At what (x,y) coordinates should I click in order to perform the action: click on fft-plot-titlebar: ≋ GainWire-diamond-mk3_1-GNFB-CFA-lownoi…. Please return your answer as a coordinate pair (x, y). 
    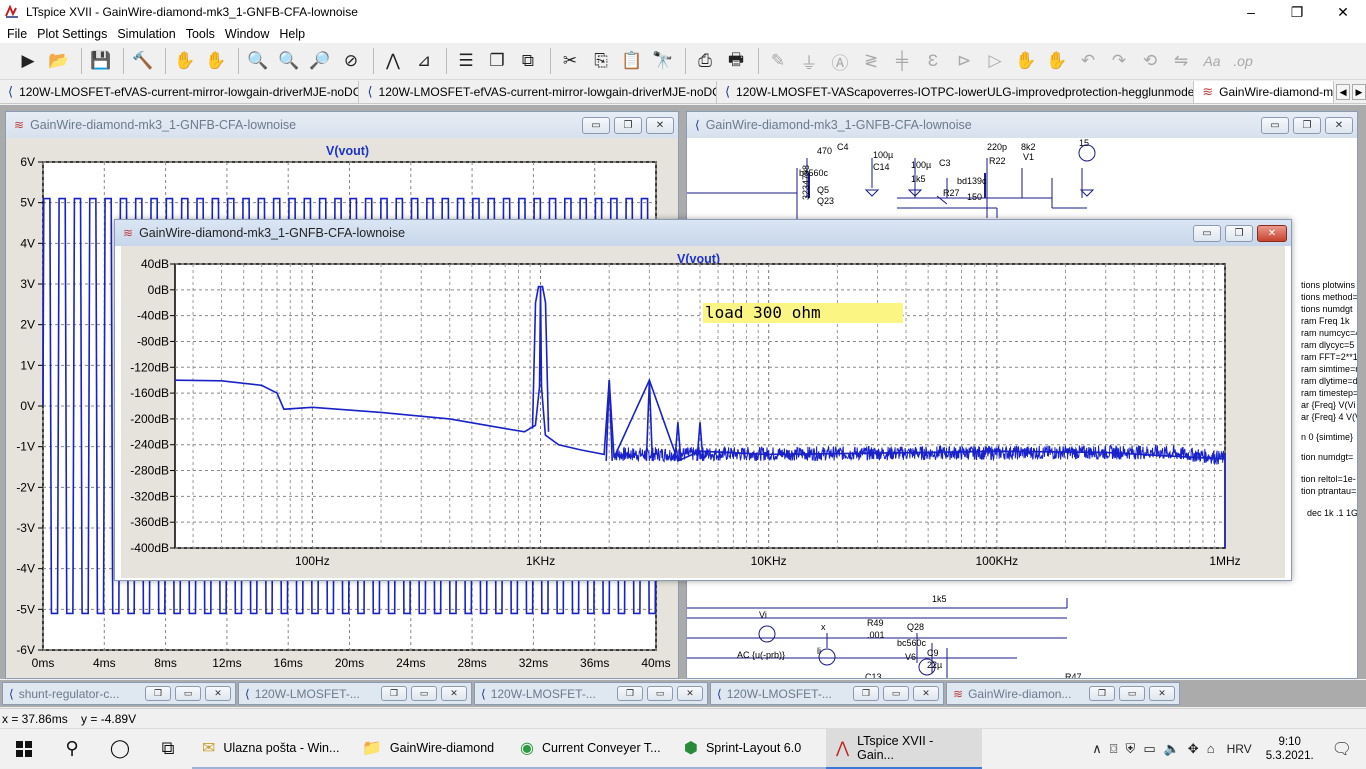
    Looking at the image, I should click on (703, 233).